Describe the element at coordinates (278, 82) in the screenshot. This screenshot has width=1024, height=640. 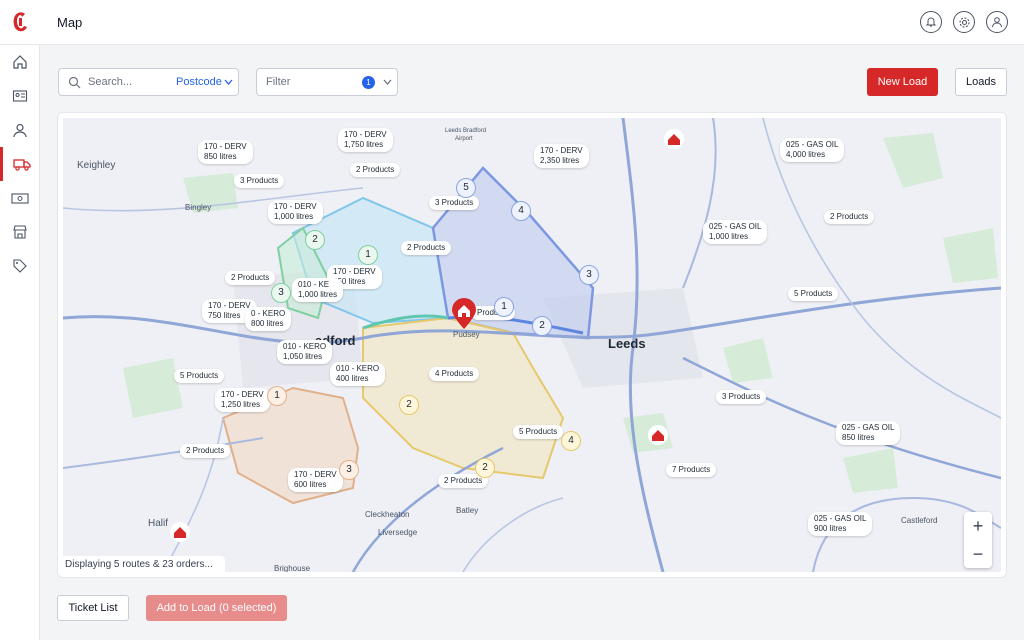
I see `filter-placeholder: Filter` at that location.